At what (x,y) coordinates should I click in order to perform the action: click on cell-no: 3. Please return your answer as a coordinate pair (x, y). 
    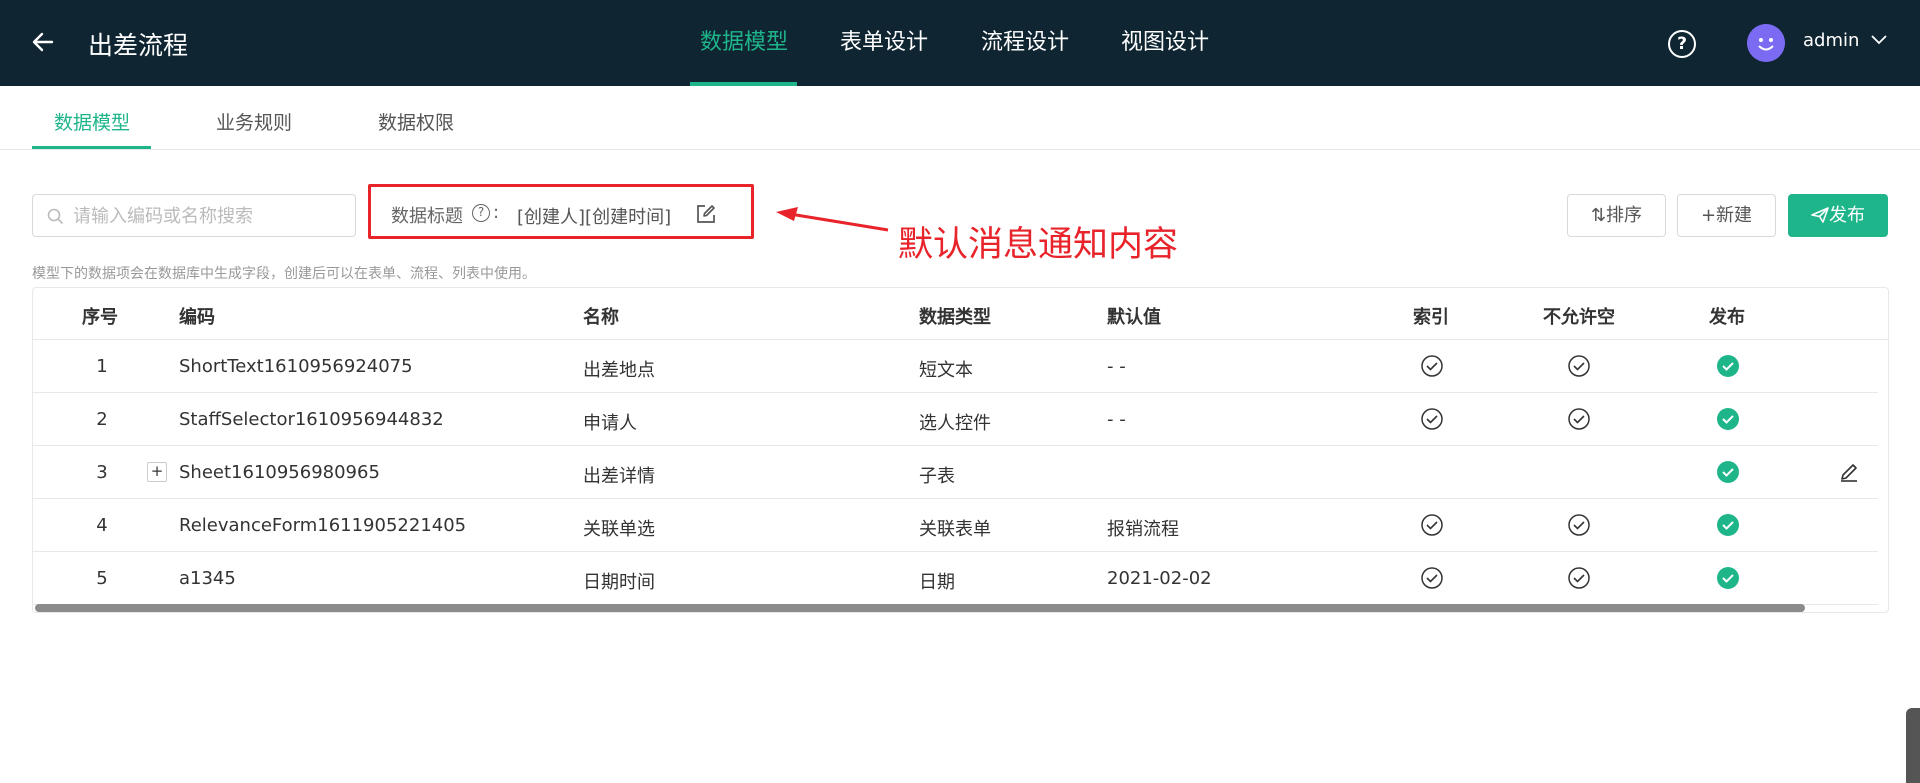
    Looking at the image, I should click on (102, 472).